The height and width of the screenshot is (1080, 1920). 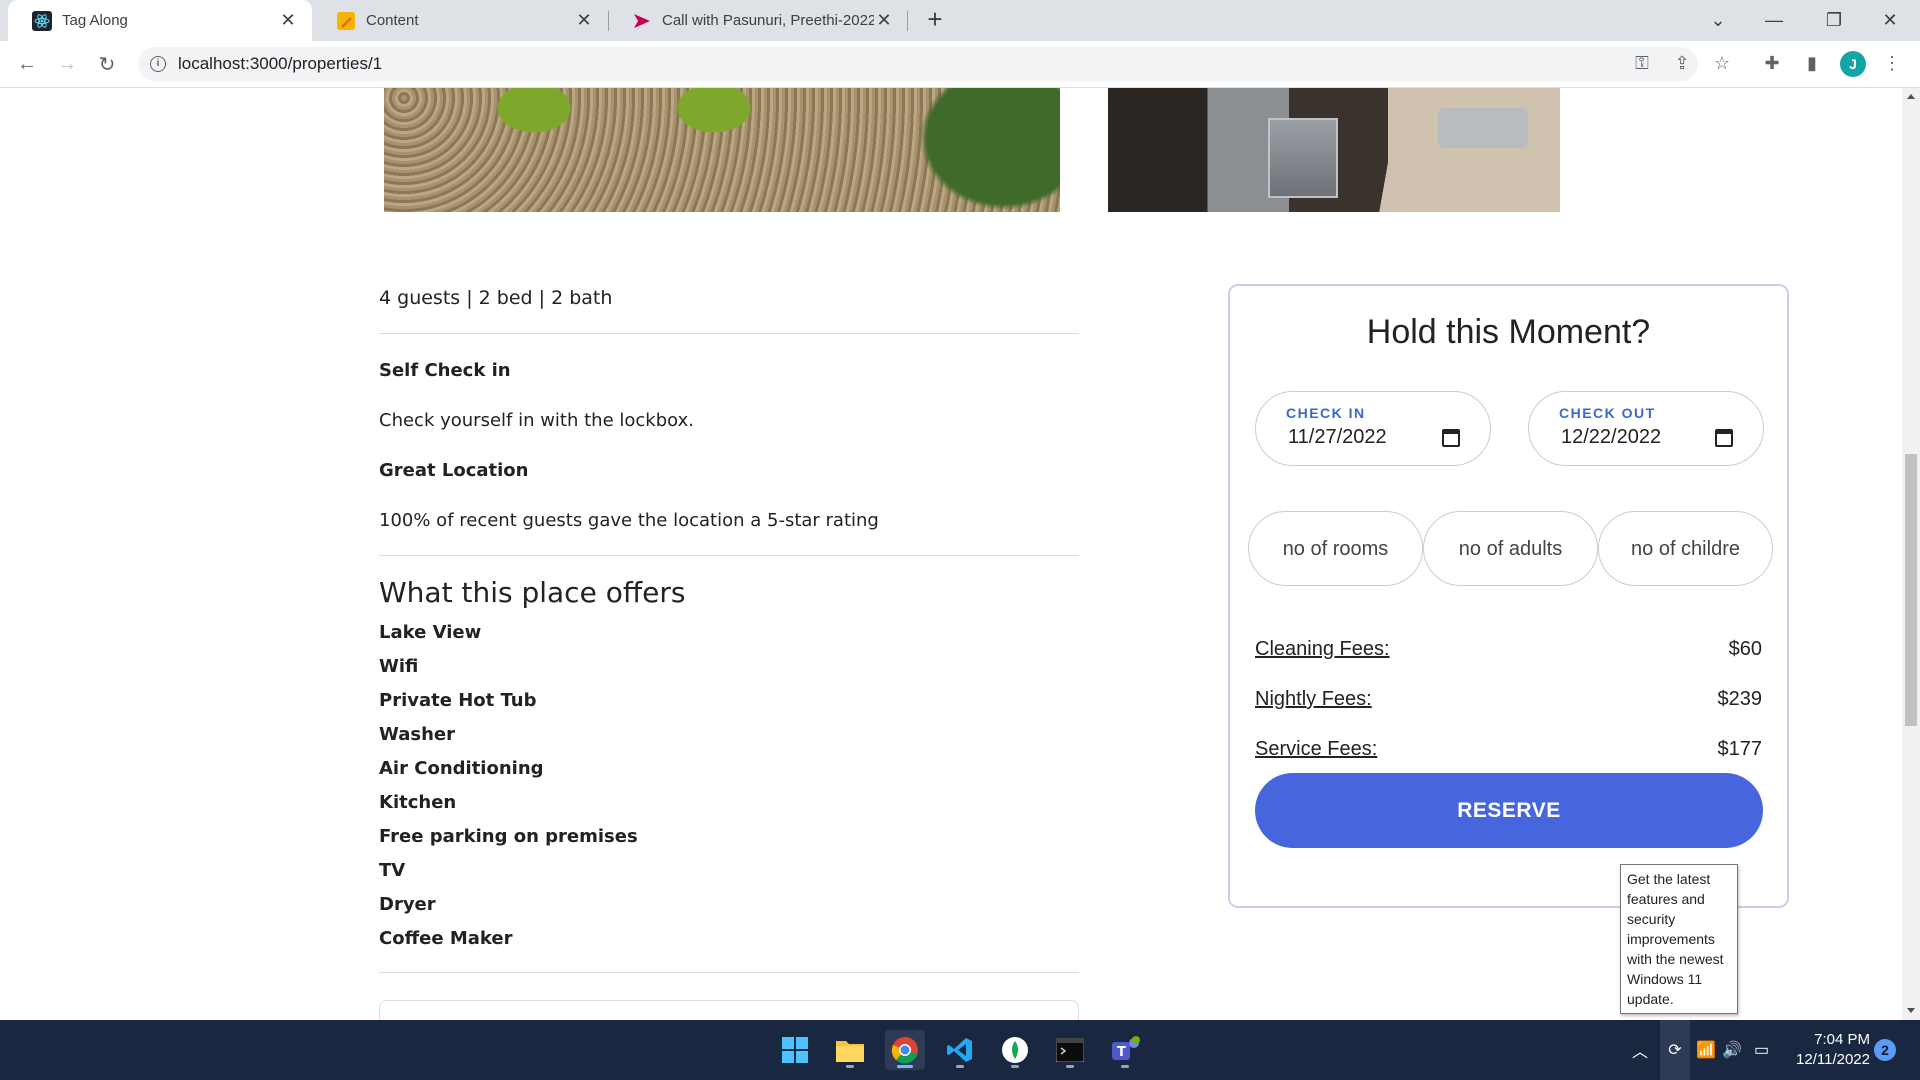 What do you see at coordinates (918, 64) in the screenshot?
I see `address-bar: i localhost:3000/properties/1` at bounding box center [918, 64].